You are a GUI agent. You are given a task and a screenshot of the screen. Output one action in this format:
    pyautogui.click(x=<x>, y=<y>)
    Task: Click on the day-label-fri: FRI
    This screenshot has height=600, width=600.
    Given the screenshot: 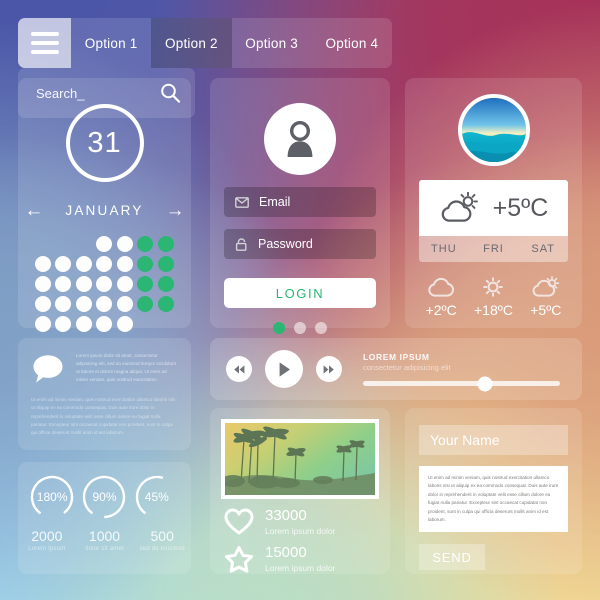 What is the action you would take?
    pyautogui.click(x=494, y=249)
    